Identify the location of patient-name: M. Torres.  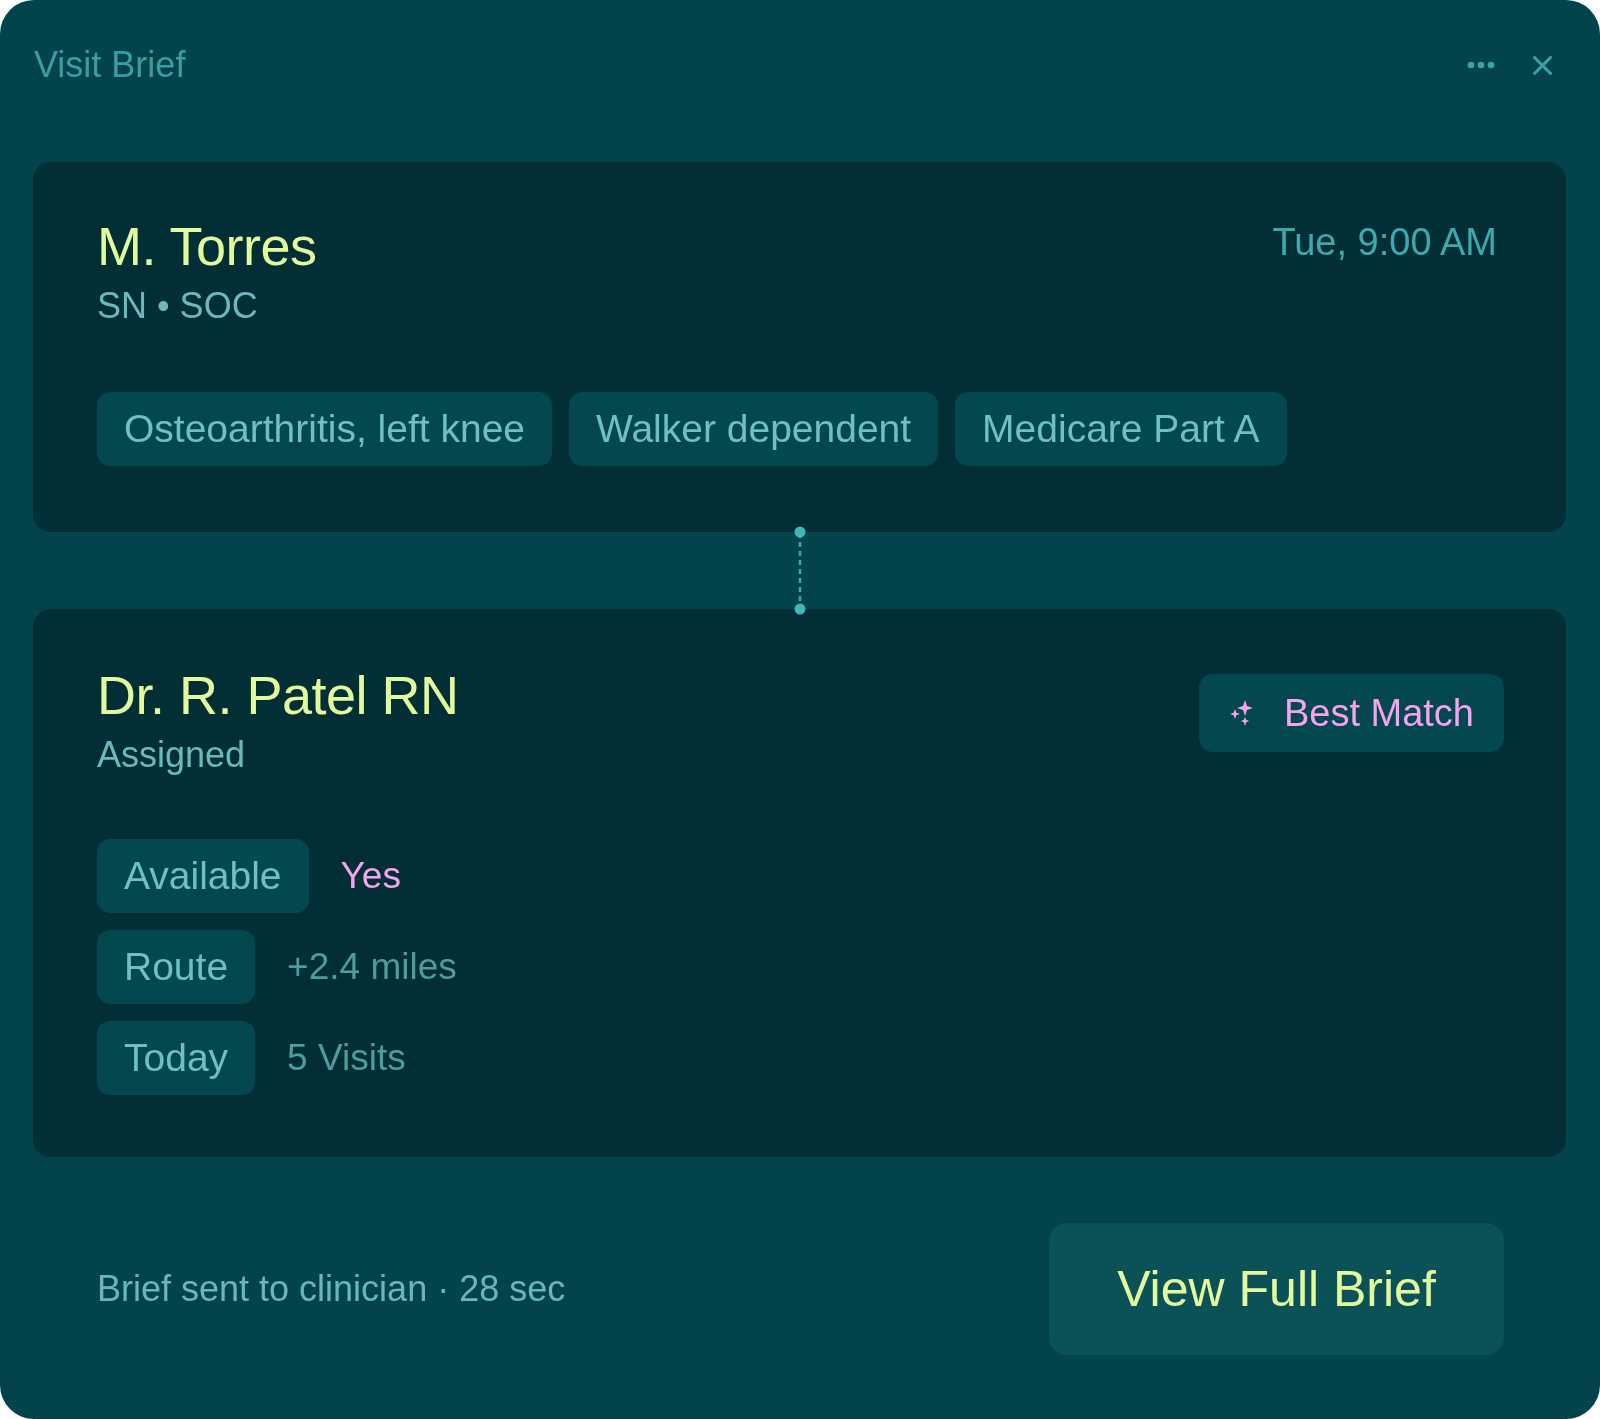
(207, 246).